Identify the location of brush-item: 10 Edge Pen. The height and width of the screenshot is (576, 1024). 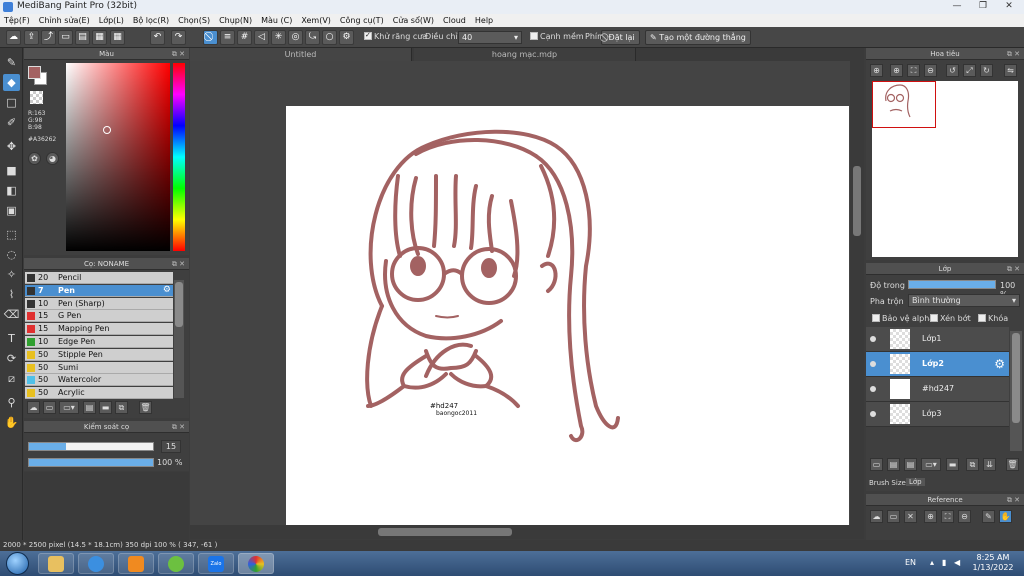
(99, 342).